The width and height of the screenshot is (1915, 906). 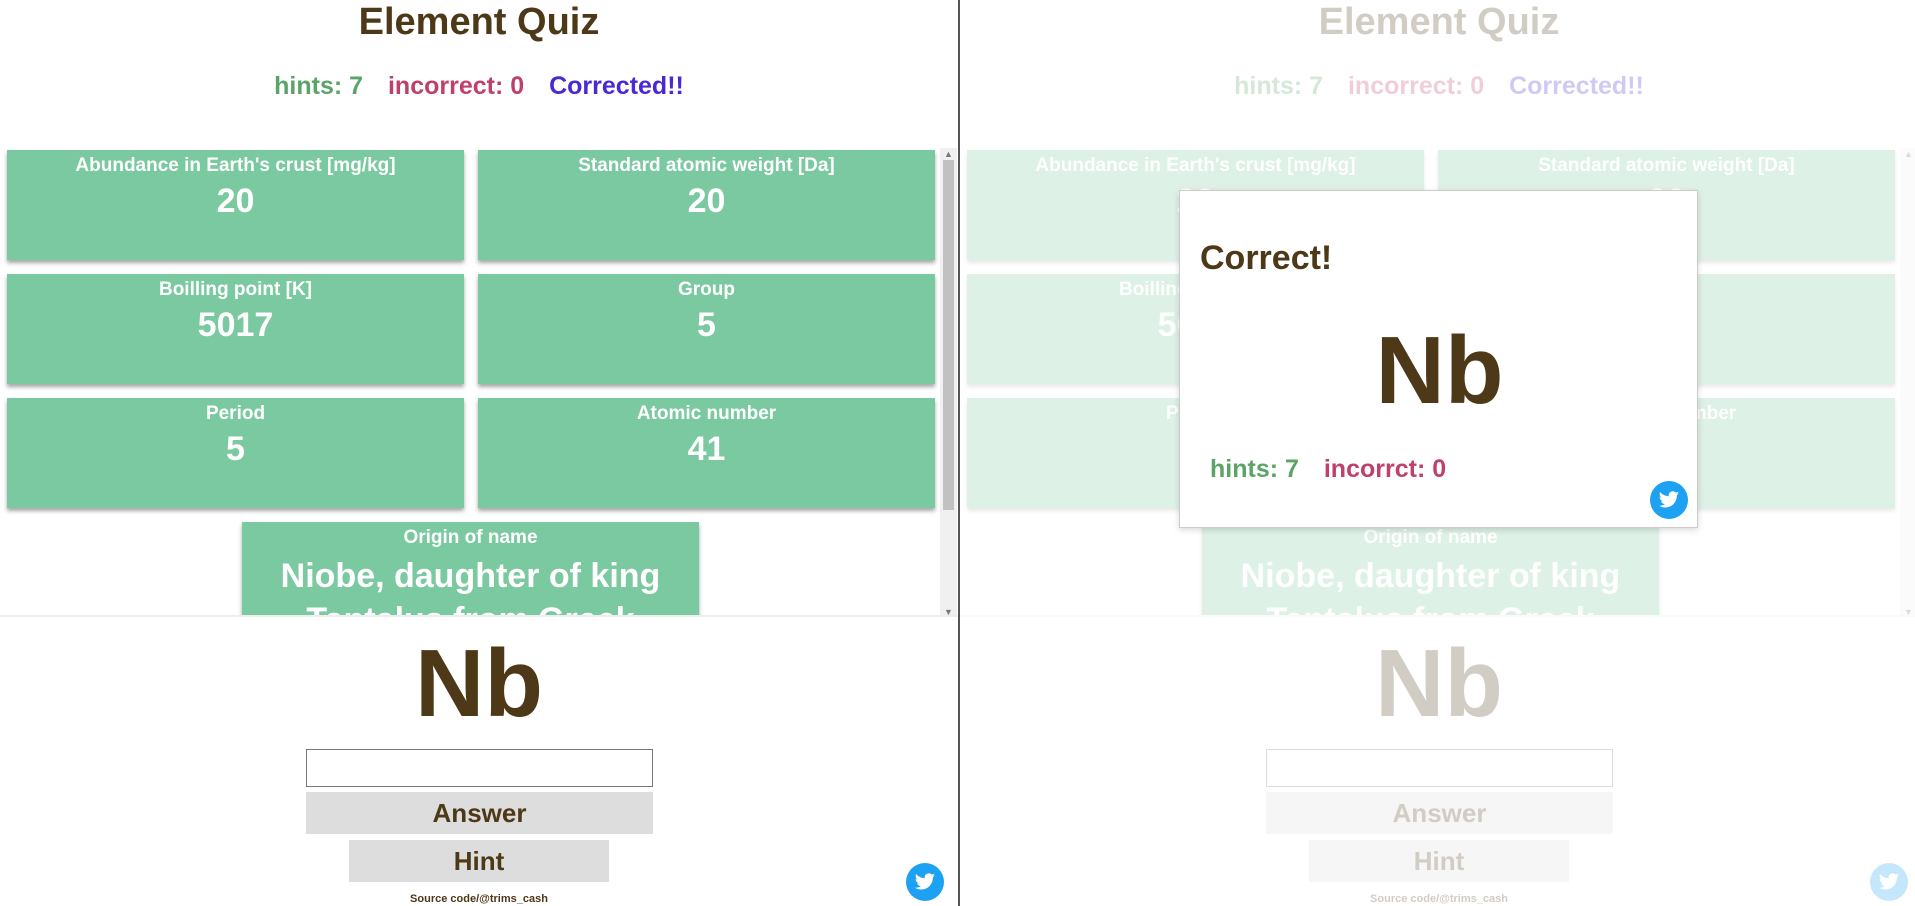 I want to click on hint-card-group: Group 5, so click(x=706, y=329).